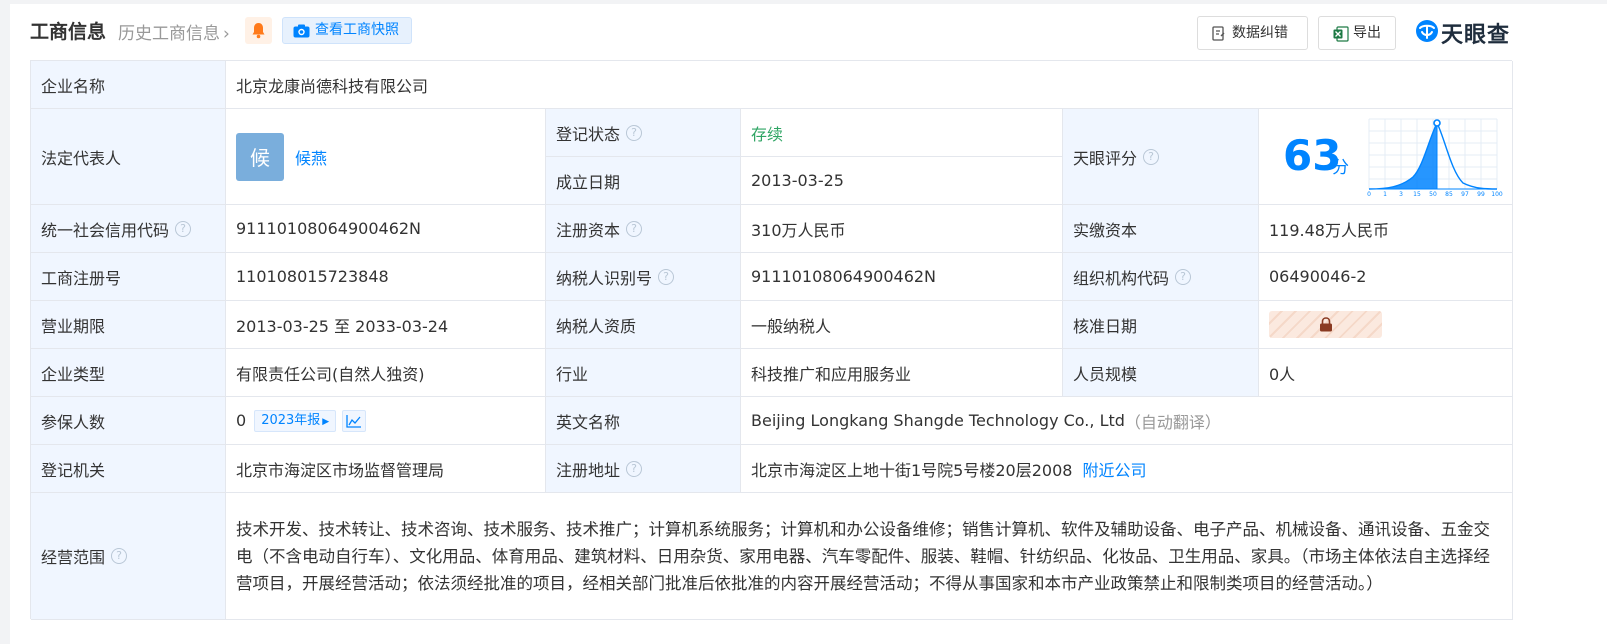 The image size is (1607, 644). Describe the element at coordinates (128, 229) in the screenshot. I see `label-credit-code: 统一社会信用代码?` at that location.